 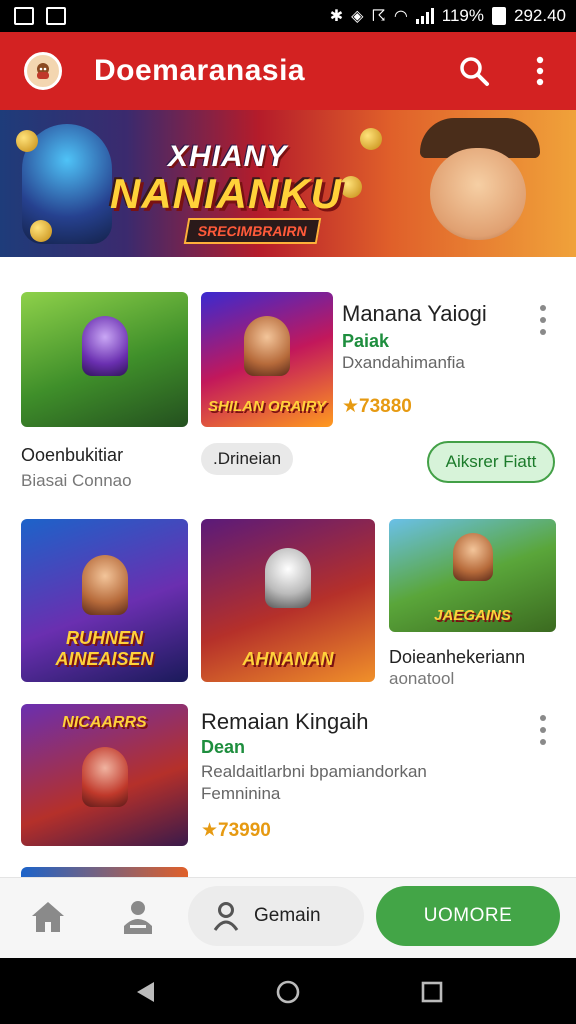 What do you see at coordinates (377, 406) in the screenshot?
I see `rating: ★73880` at bounding box center [377, 406].